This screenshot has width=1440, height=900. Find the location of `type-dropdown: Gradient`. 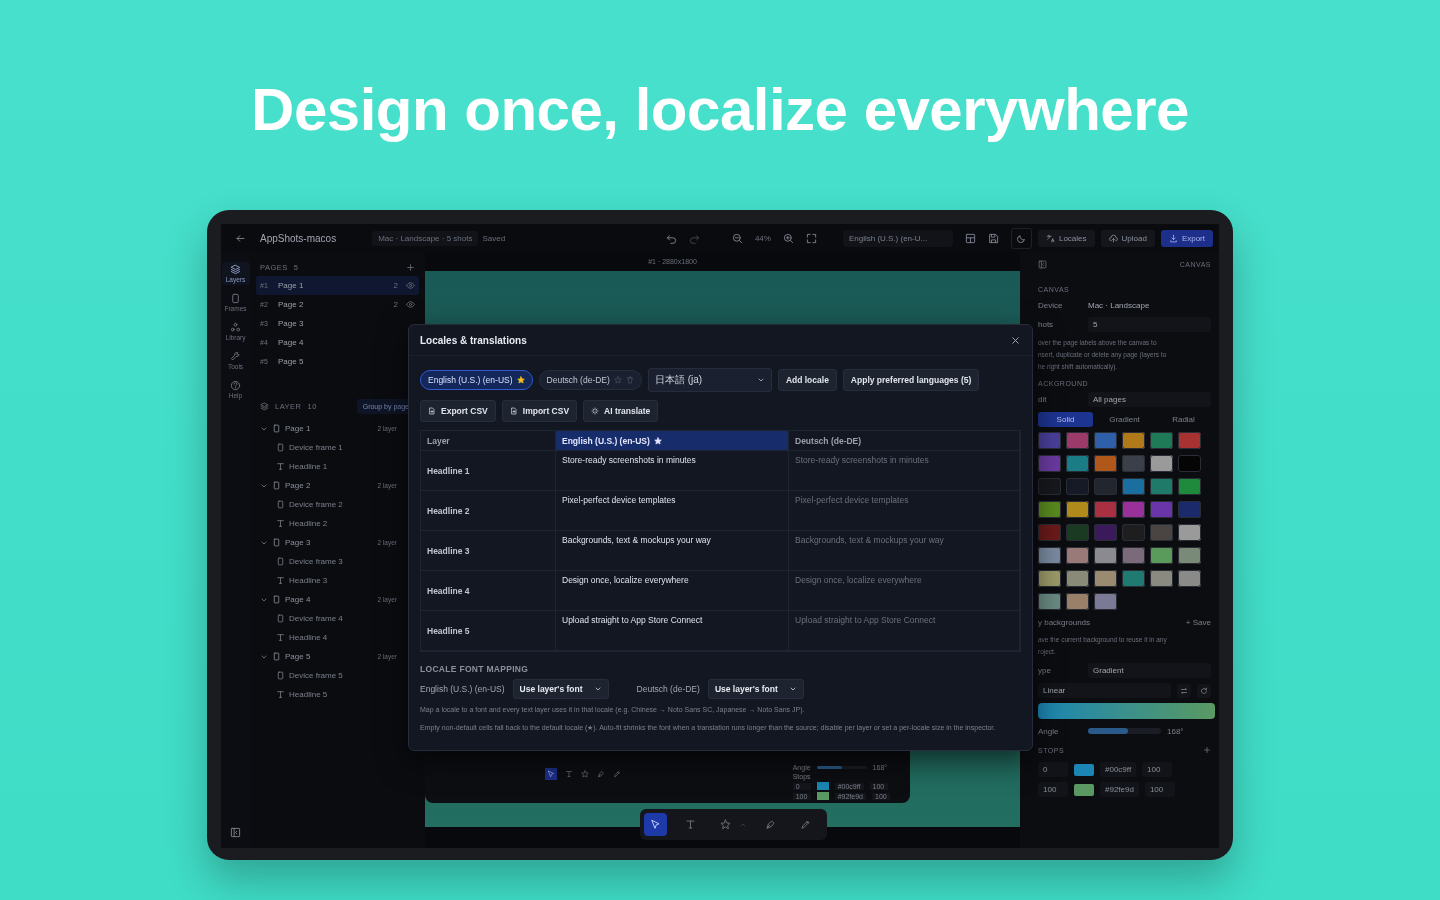

type-dropdown: Gradient is located at coordinates (1149, 670).